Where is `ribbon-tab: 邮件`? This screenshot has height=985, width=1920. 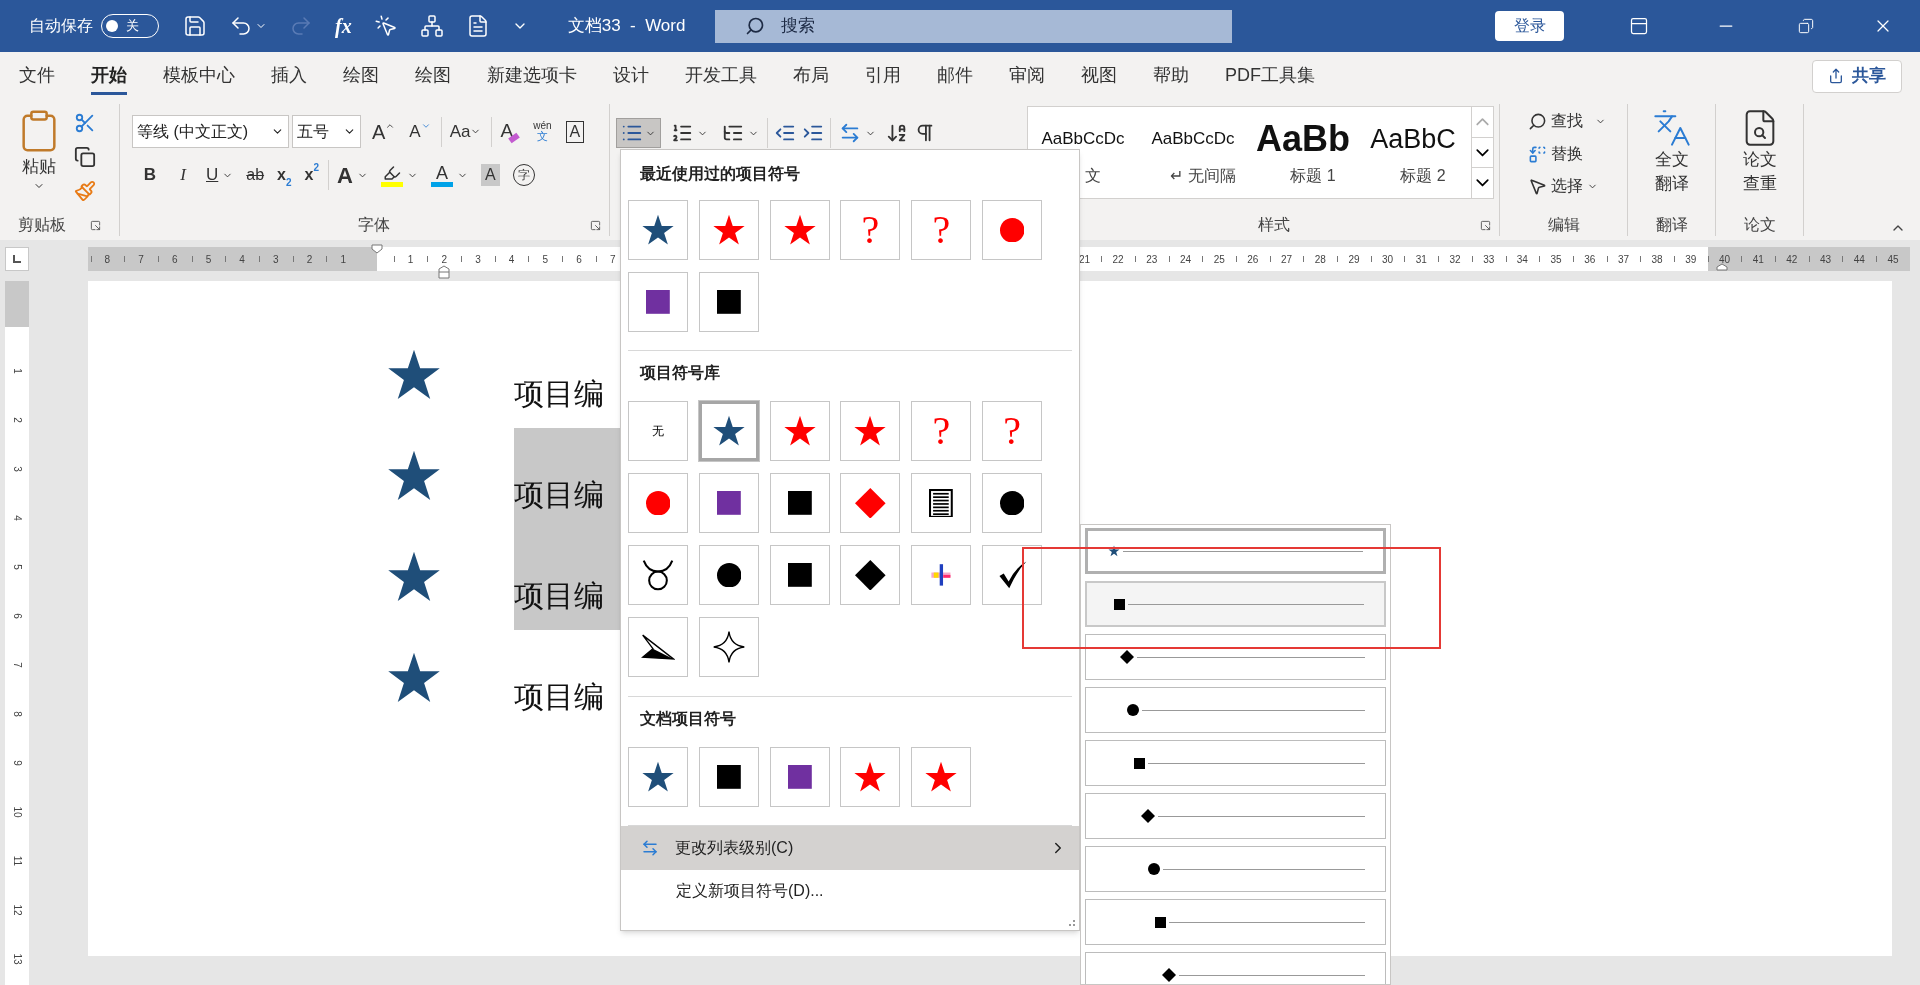
ribbon-tab: 邮件 is located at coordinates (955, 76).